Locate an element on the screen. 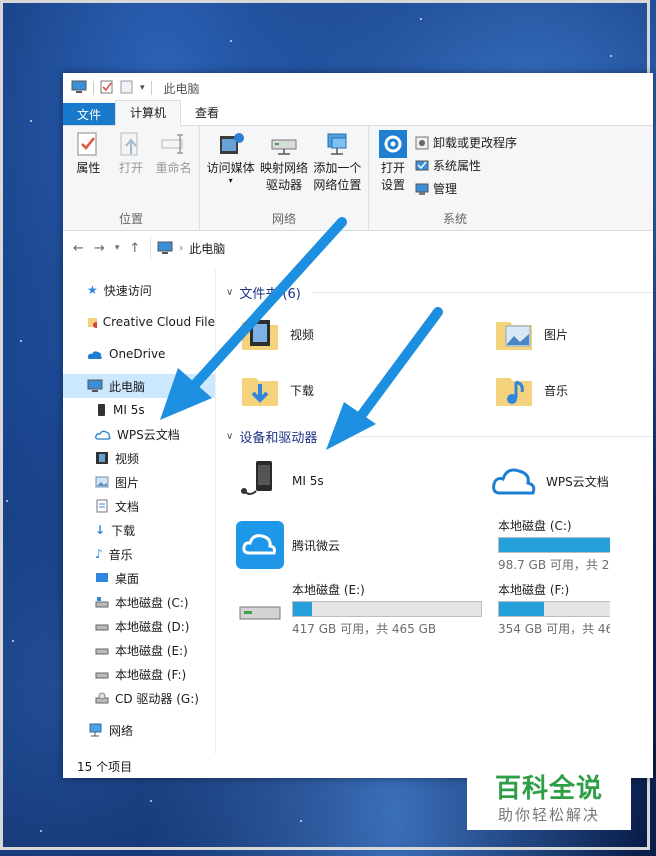  customize-dropdown-icon: ▾ is located at coordinates (142, 88).